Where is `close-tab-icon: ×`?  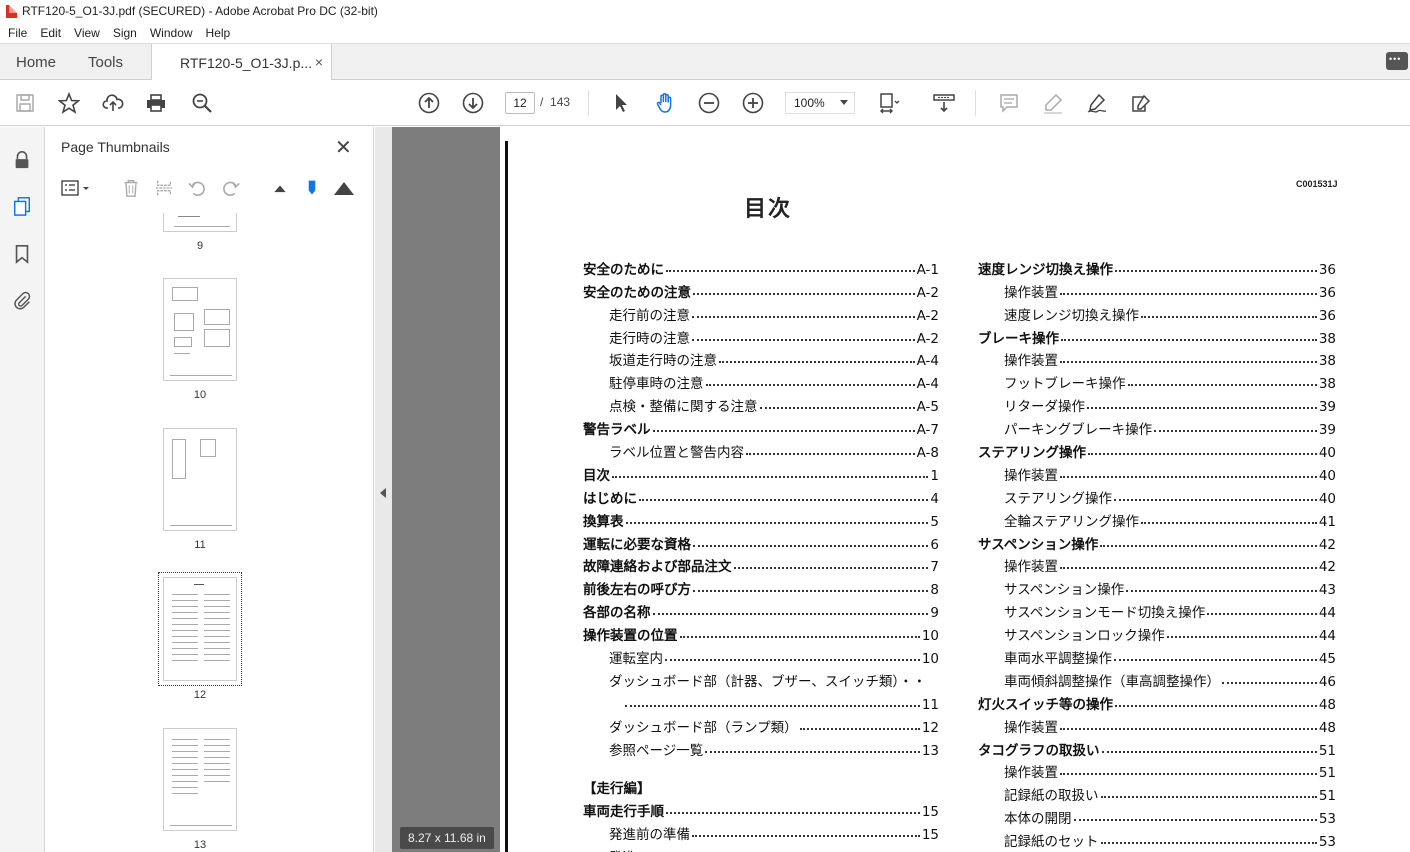
close-tab-icon: × is located at coordinates (319, 62).